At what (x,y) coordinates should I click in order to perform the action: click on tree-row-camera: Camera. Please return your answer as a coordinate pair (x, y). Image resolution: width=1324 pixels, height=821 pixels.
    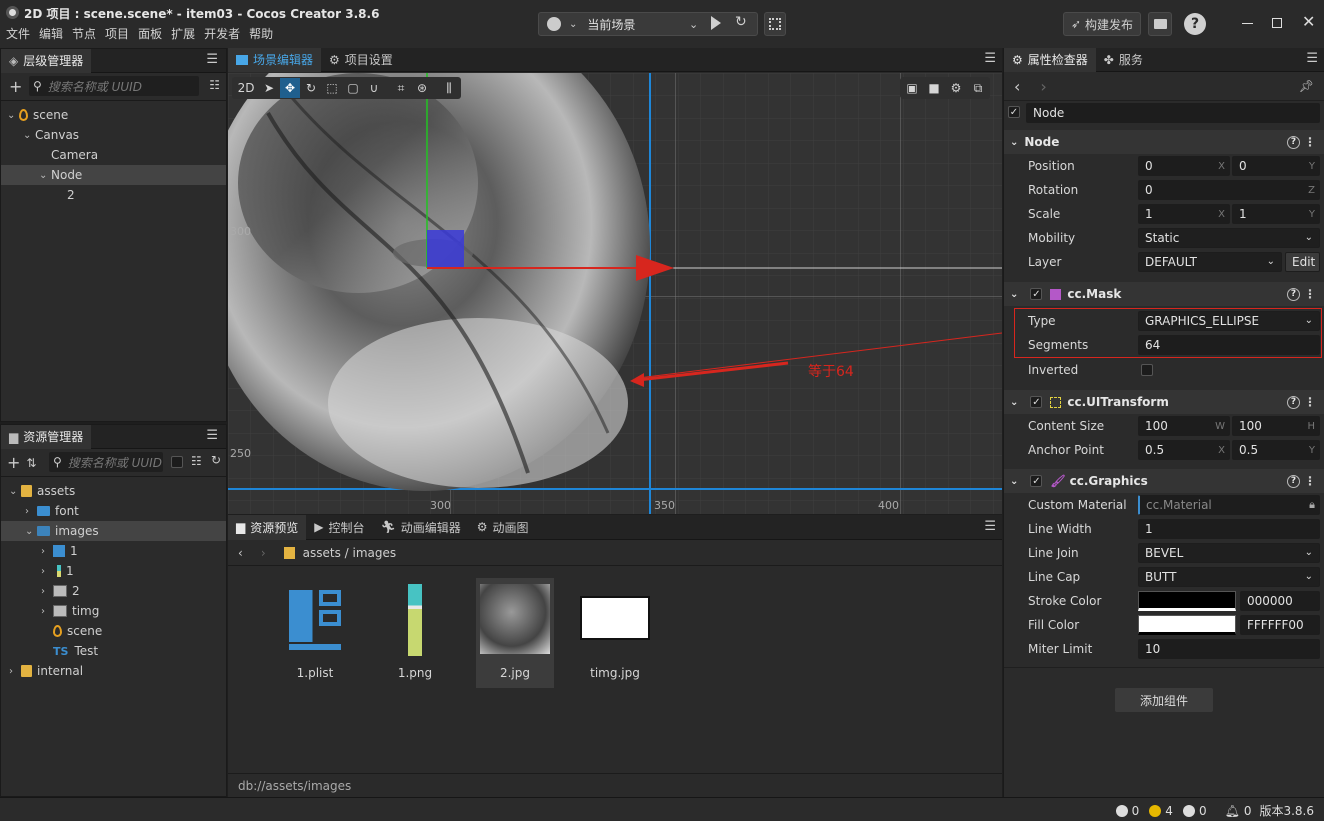
    Looking at the image, I should click on (113, 155).